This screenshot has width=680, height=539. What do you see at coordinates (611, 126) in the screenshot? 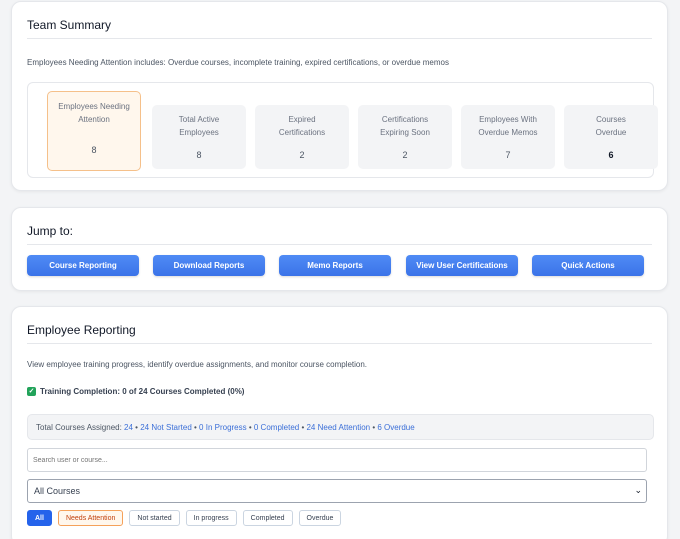
I see `stat-label: Courses Overdue` at bounding box center [611, 126].